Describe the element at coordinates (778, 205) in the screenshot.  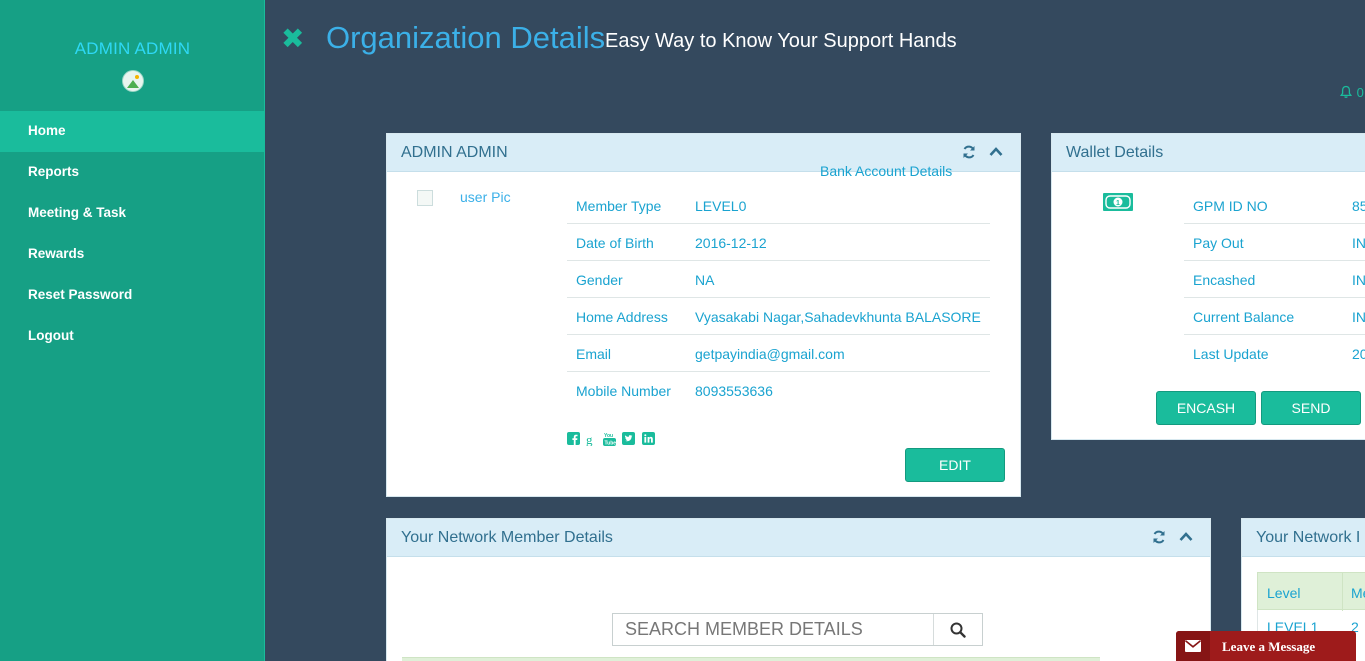
I see `table-row: Member Type LEVEL0` at that location.